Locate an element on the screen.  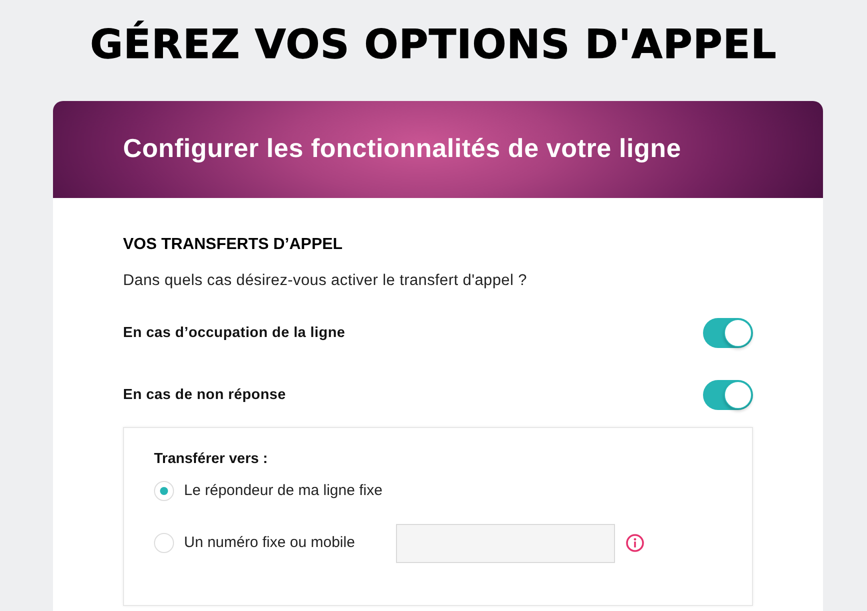
info-icon is located at coordinates (635, 543).